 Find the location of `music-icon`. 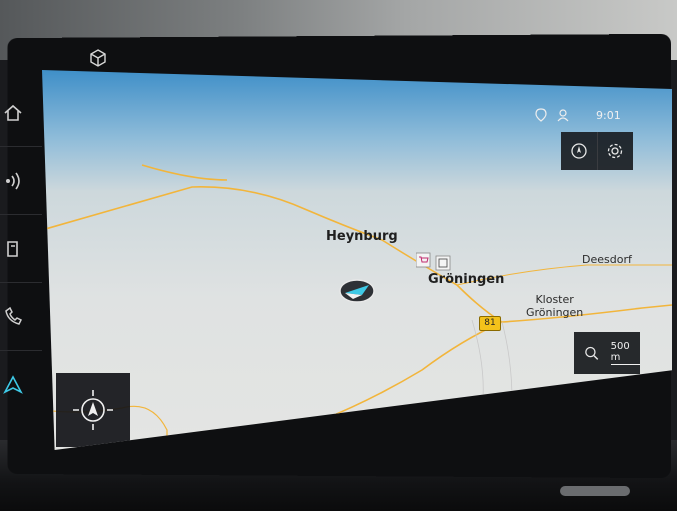

music-icon is located at coordinates (12, 249).